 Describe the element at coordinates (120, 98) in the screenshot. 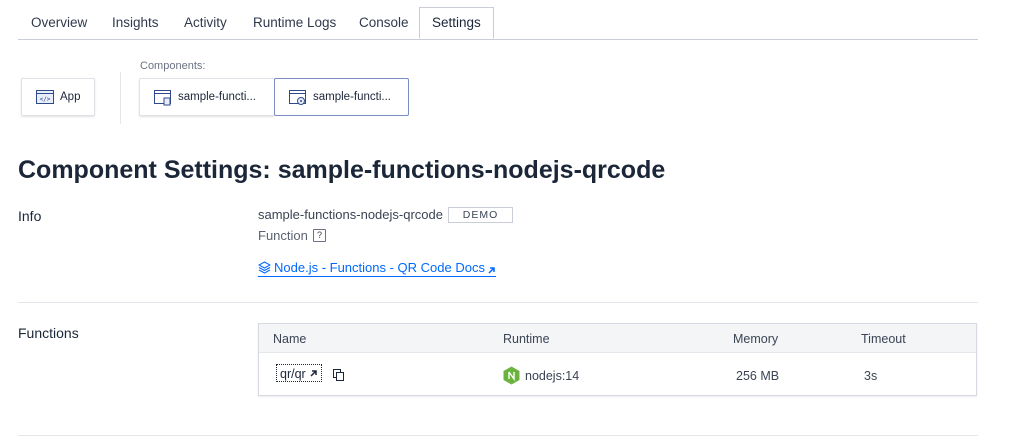

I see `divider` at that location.